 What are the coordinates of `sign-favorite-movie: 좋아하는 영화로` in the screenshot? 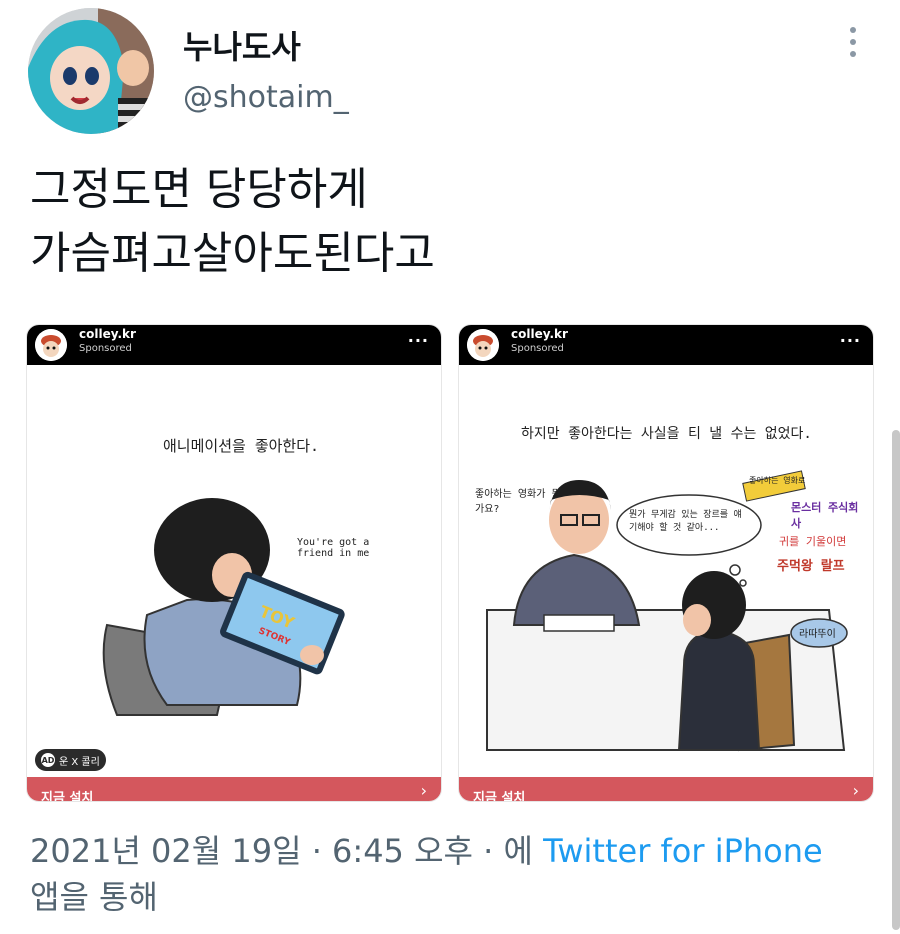 It's located at (777, 480).